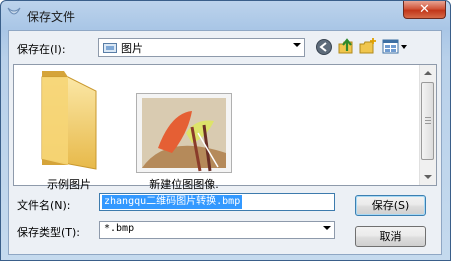 This screenshot has width=451, height=261. Describe the element at coordinates (201, 47) in the screenshot. I see `save-in-dropdown: 图片` at that location.